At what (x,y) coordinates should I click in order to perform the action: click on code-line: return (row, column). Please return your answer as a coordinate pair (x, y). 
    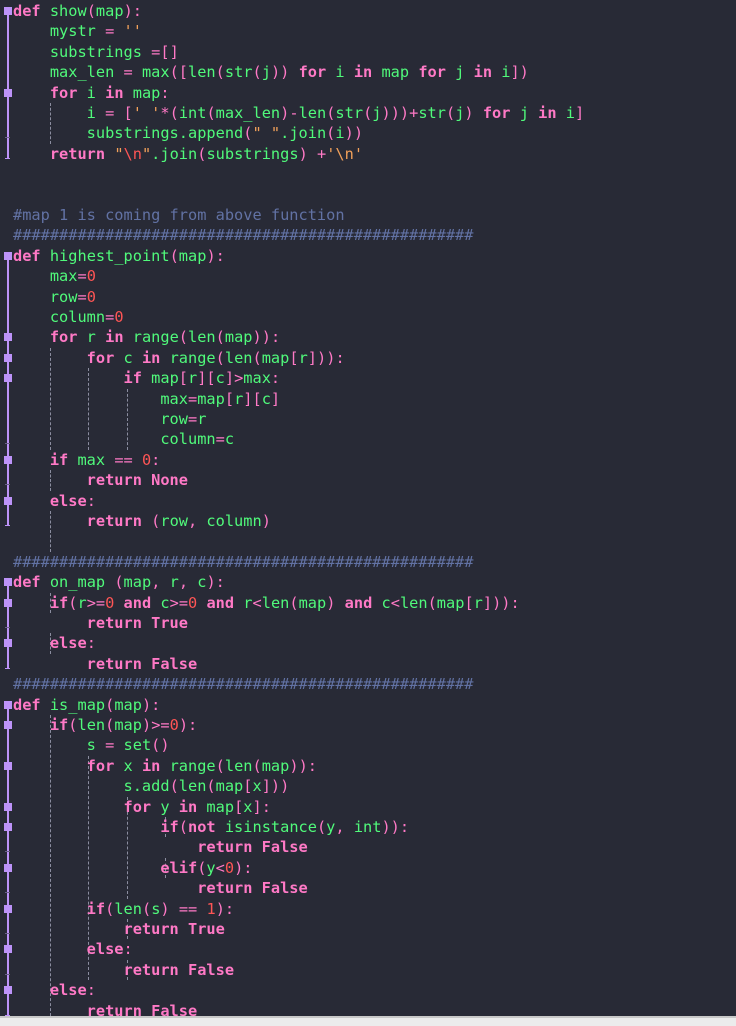
    Looking at the image, I should click on (142, 521).